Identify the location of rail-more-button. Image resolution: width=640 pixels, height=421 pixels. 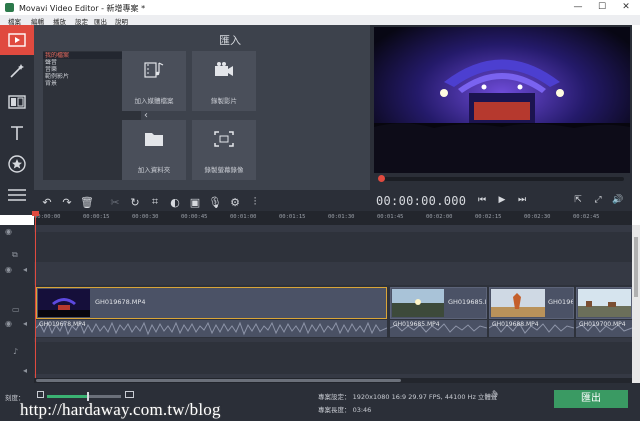
(17, 195).